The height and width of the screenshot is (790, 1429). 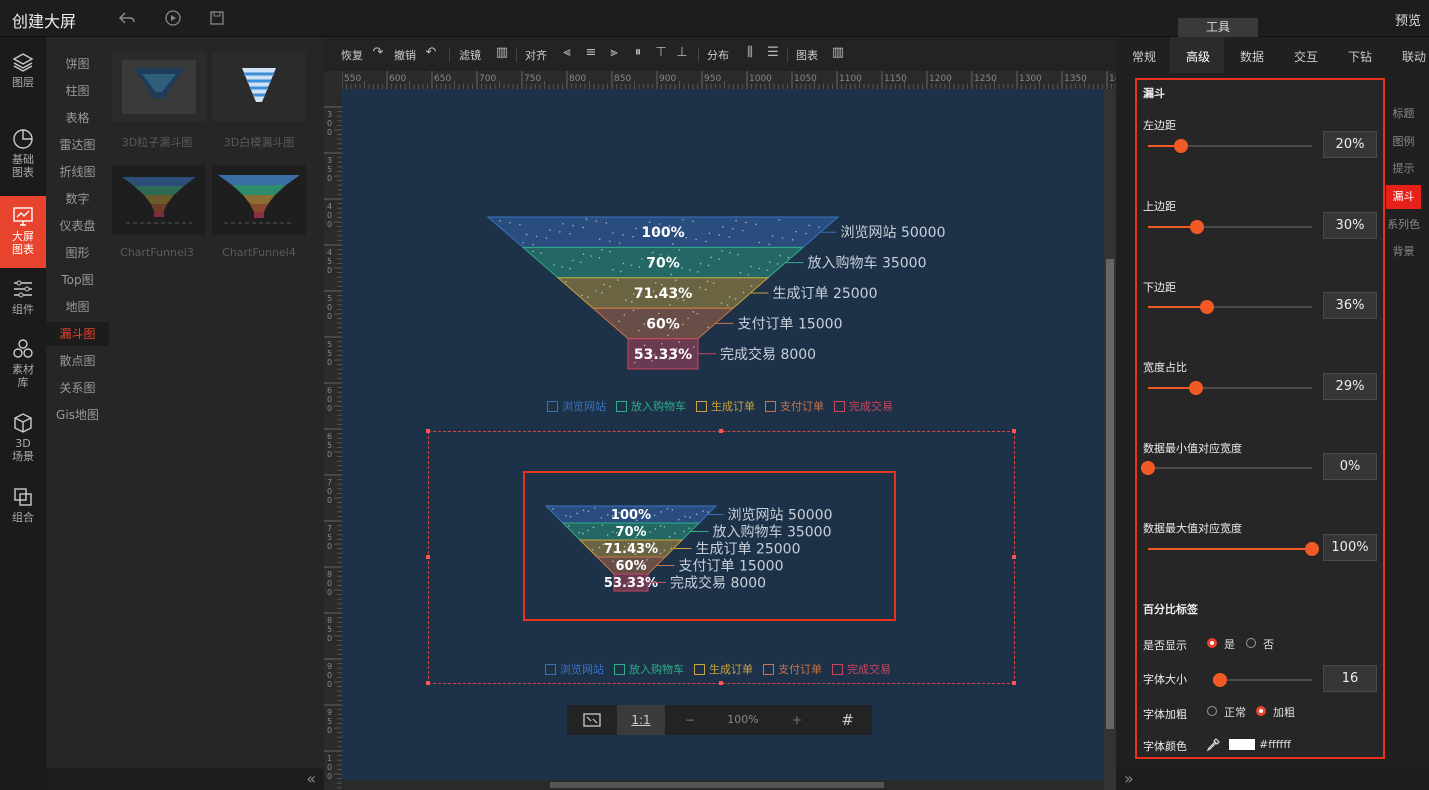 I want to click on grid-icon: #, so click(x=847, y=720).